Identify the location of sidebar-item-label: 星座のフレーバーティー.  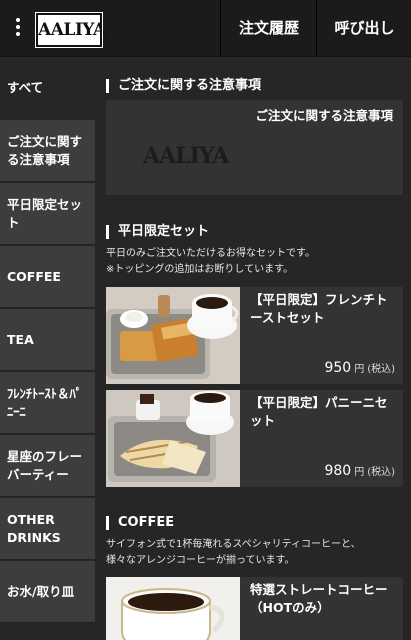
(45, 465).